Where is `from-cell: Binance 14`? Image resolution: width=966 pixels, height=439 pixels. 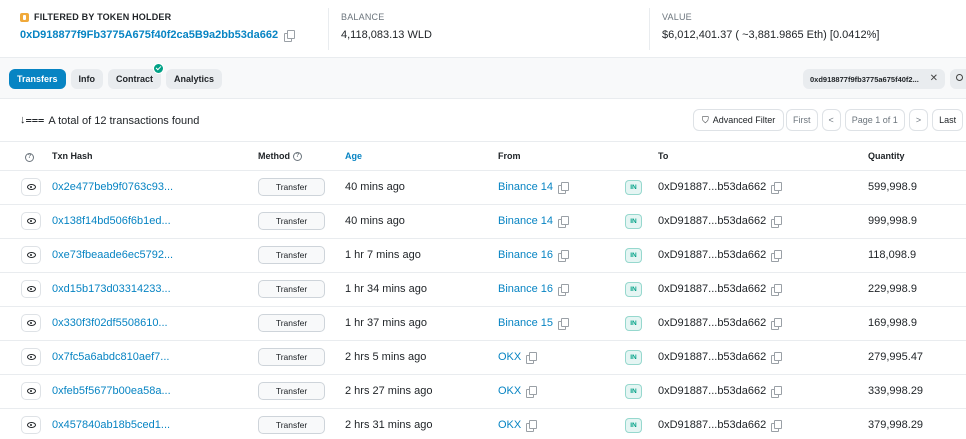 from-cell: Binance 14 is located at coordinates (561, 187).